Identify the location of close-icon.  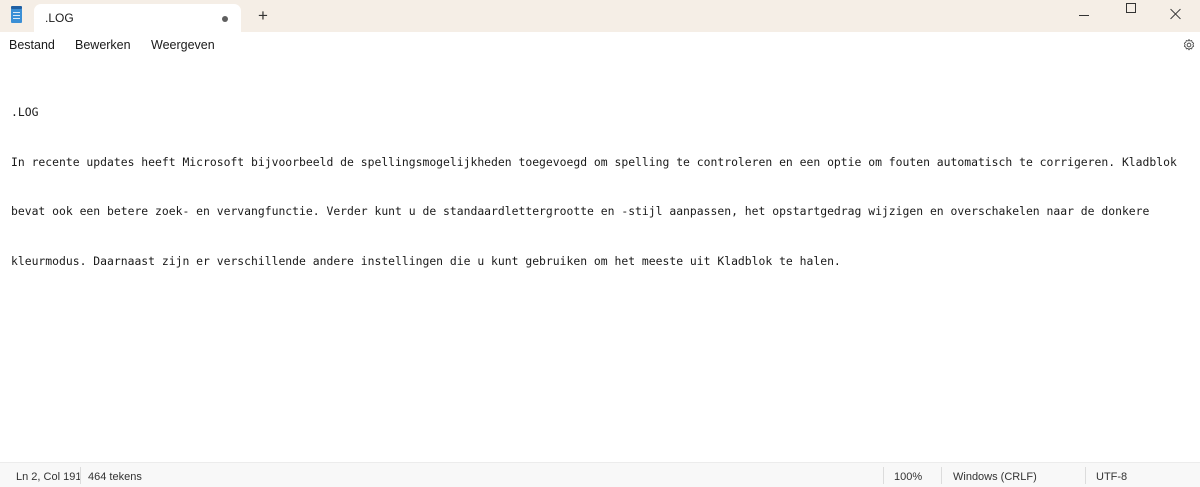
(1176, 14).